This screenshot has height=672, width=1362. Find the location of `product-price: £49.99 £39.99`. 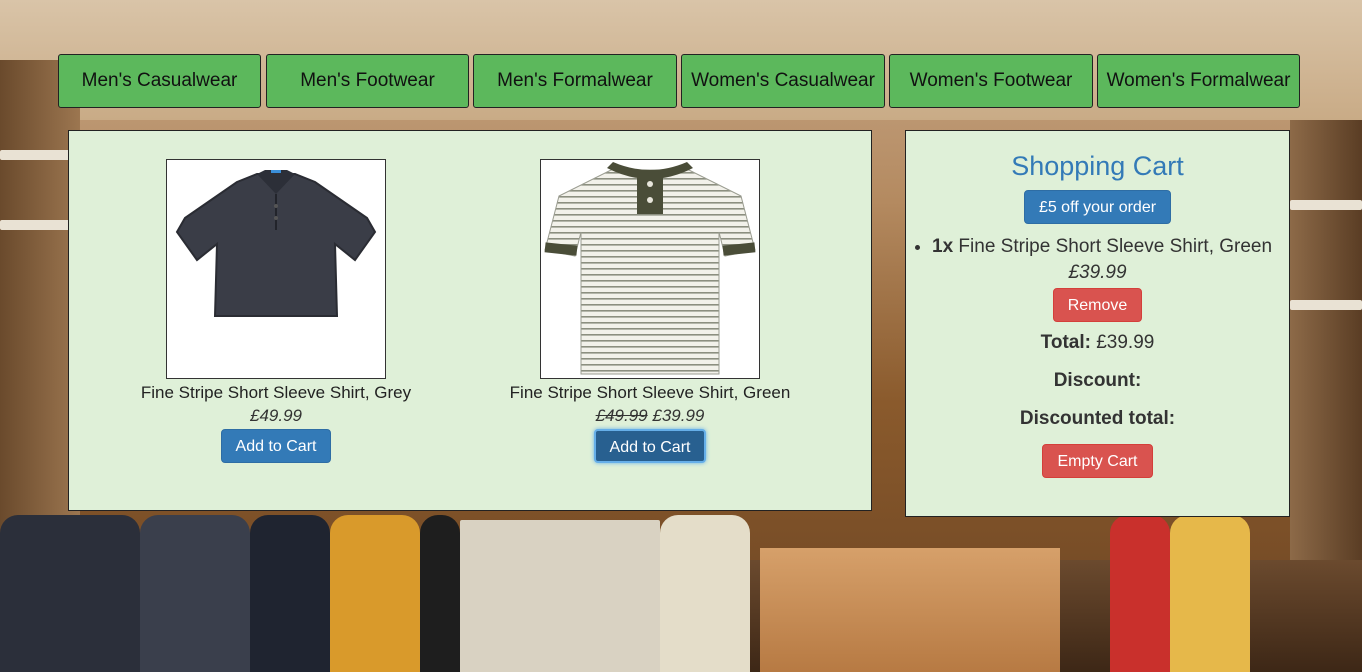

product-price: £49.99 £39.99 is located at coordinates (650, 416).